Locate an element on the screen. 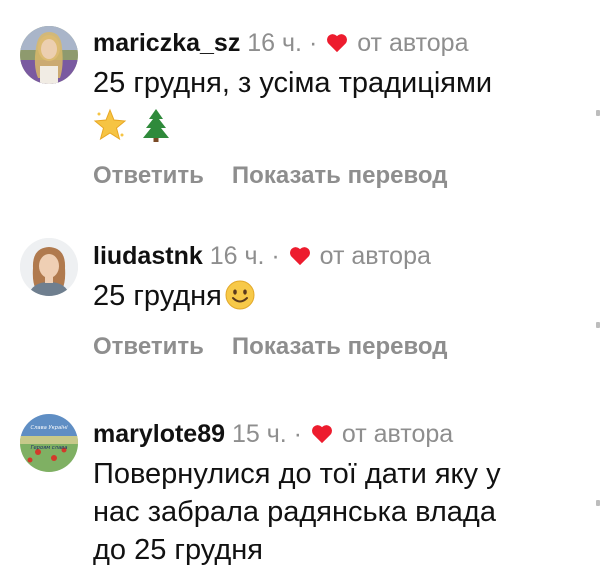 The height and width of the screenshot is (586, 600). username: mariczka_sz is located at coordinates (166, 43).